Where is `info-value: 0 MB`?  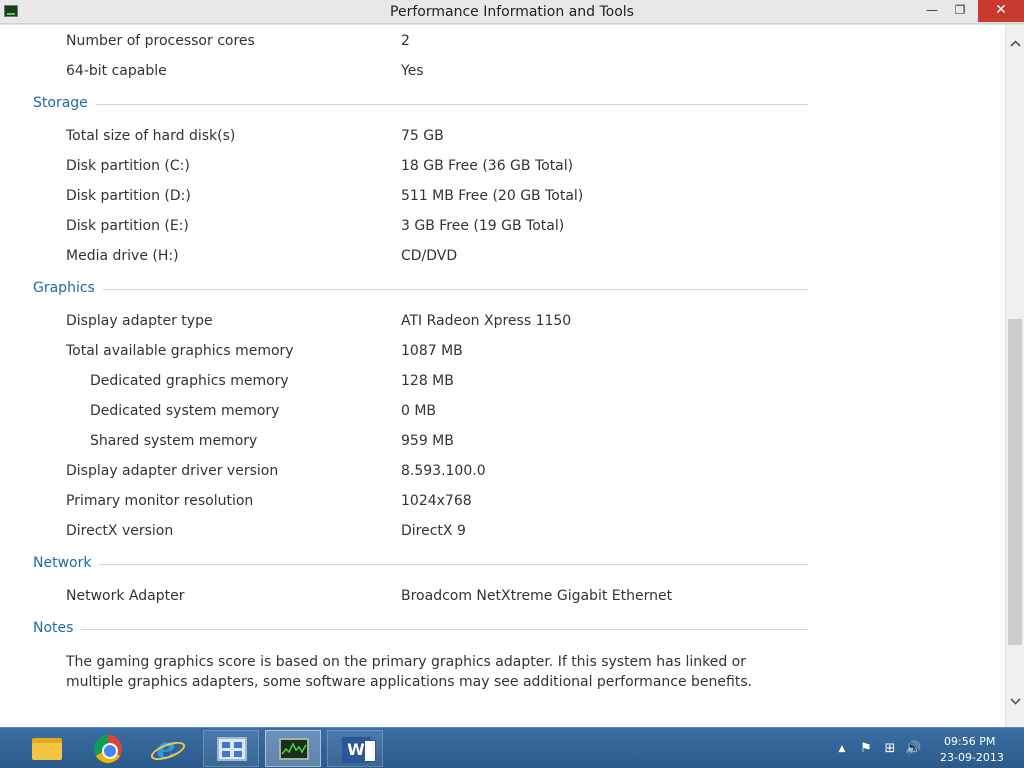
info-value: 0 MB is located at coordinates (419, 411).